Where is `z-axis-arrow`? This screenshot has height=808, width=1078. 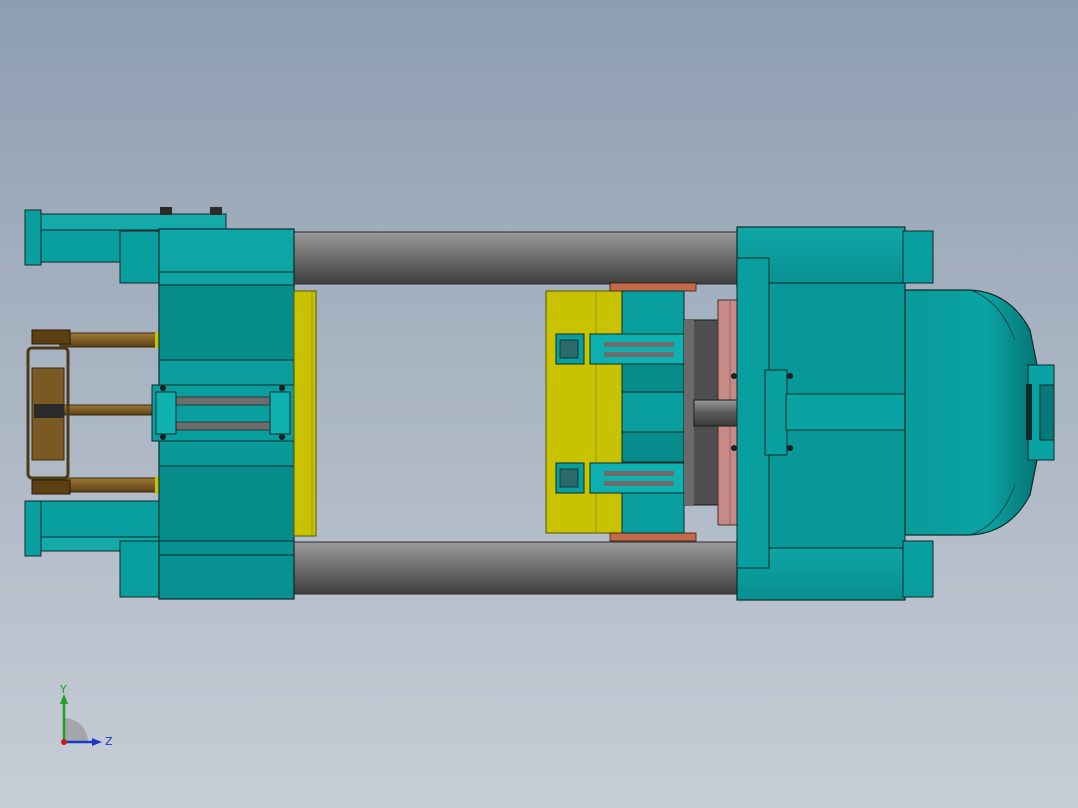 z-axis-arrow is located at coordinates (97, 742).